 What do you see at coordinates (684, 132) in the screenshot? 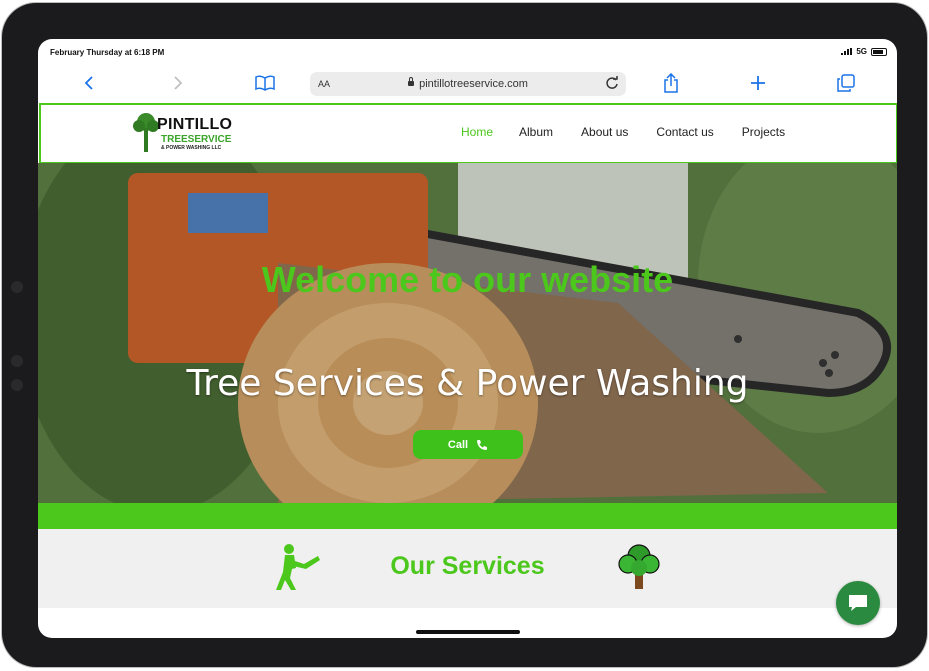
I see `nav-contact-us: Contact us` at bounding box center [684, 132].